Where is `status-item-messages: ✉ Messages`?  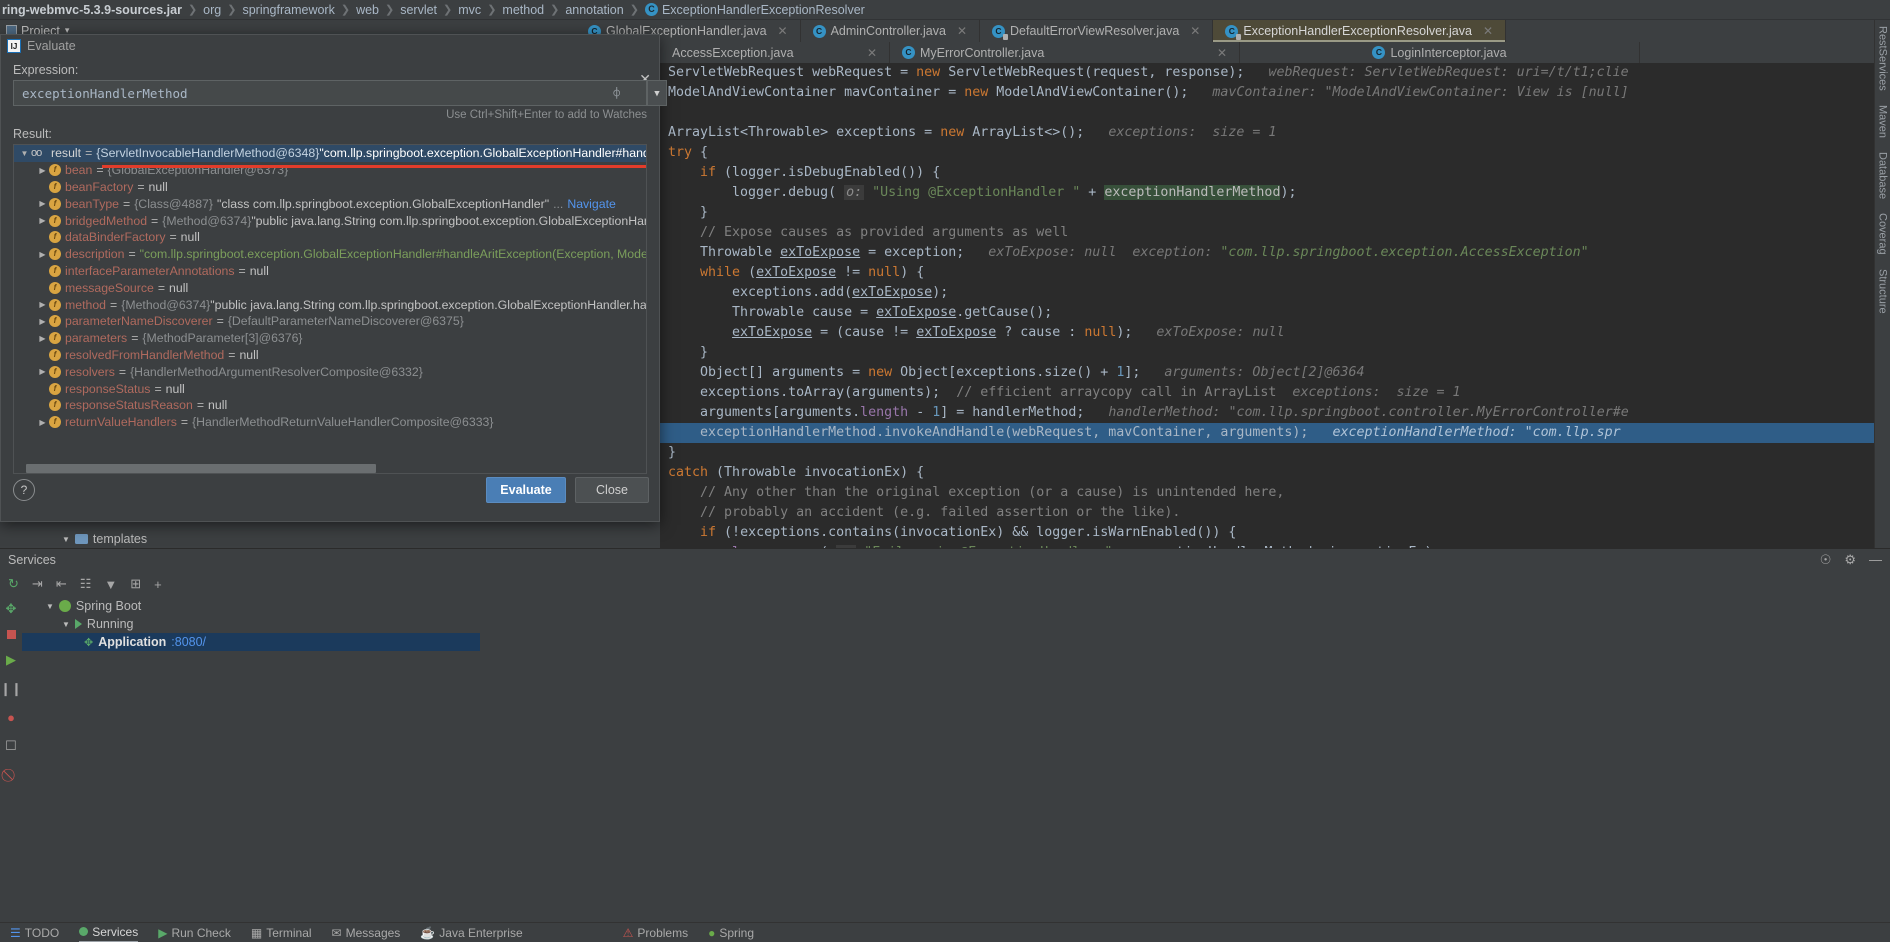
status-item-messages: ✉ Messages is located at coordinates (366, 933).